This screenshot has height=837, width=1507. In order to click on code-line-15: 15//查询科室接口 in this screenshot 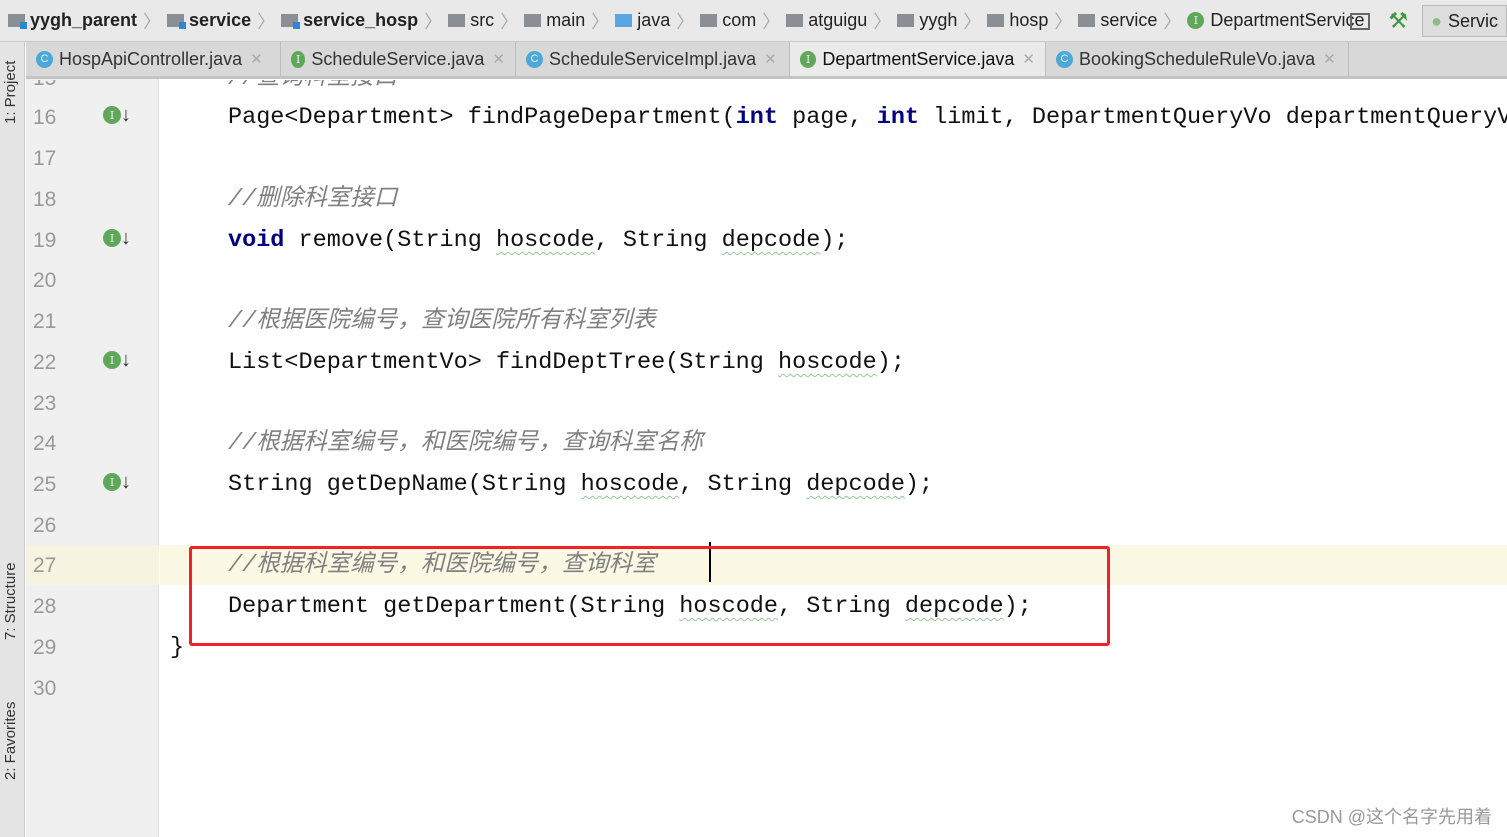, I will do `click(215, 78)`.